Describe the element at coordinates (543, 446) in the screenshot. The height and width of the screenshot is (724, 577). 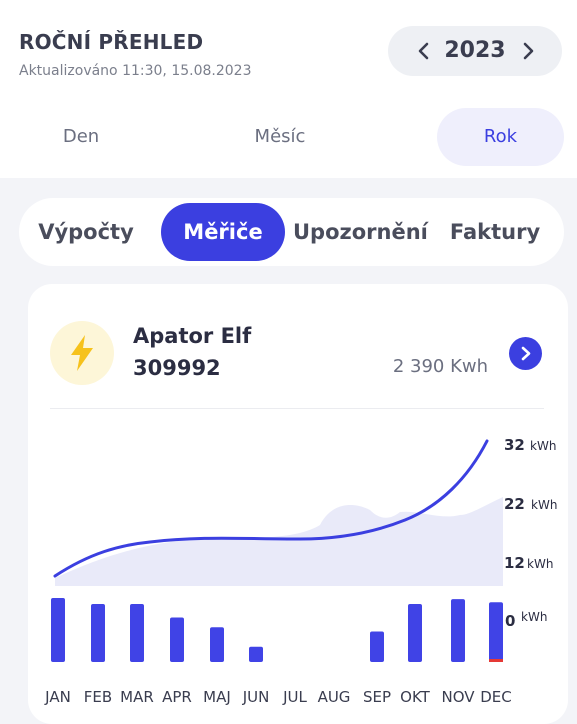
I see `y-unit-32: kWh` at that location.